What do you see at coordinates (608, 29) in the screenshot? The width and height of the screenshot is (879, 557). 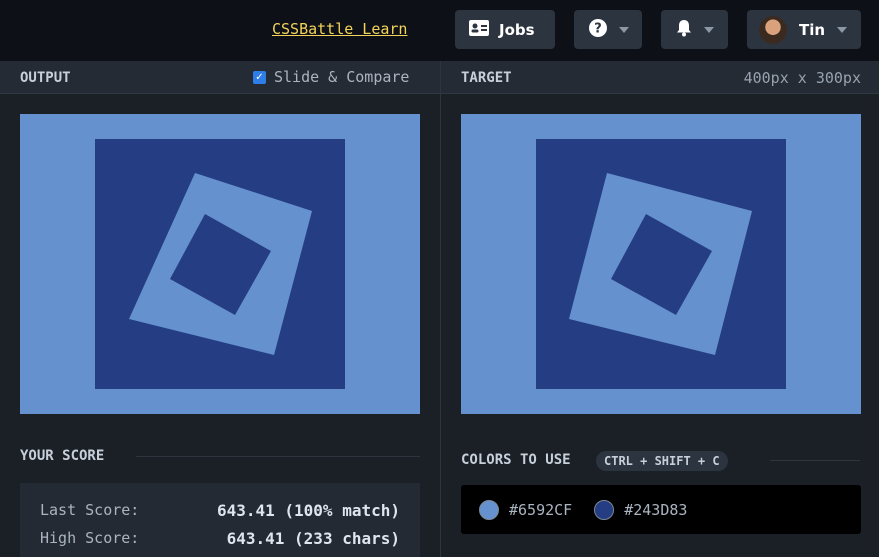 I see `help-menu-button: ?` at bounding box center [608, 29].